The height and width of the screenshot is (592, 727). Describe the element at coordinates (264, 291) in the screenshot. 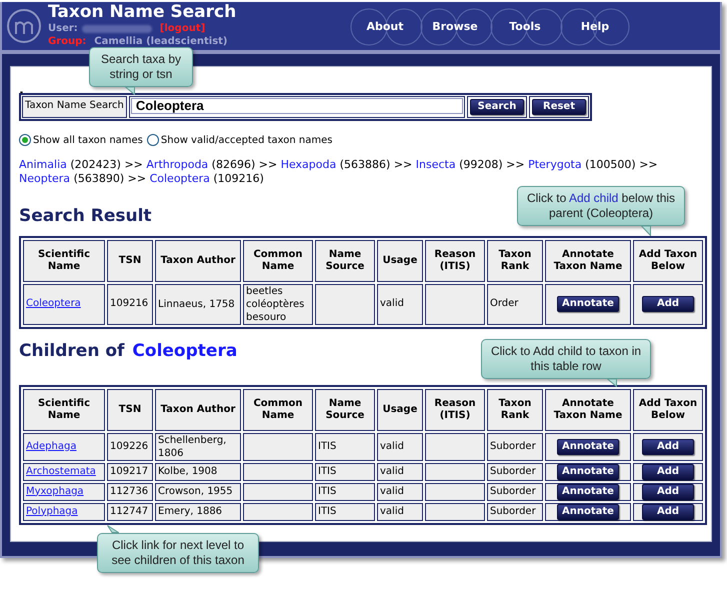

I see `table-cell: beetles` at that location.